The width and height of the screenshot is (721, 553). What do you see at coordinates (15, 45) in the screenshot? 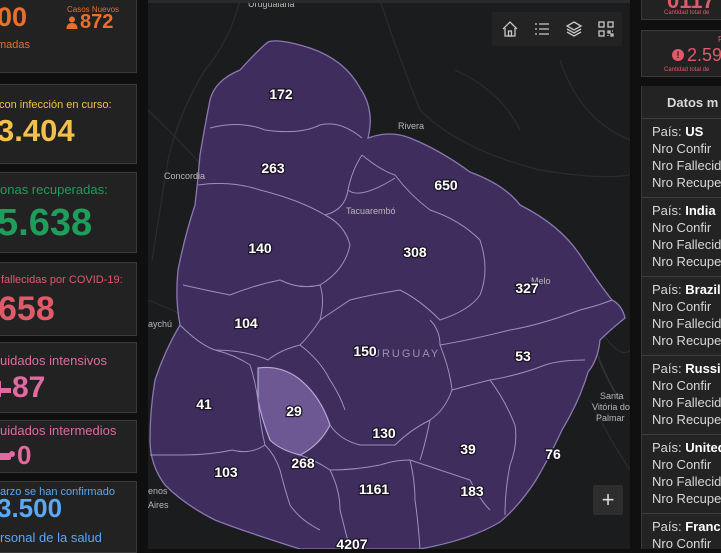
I see `confirmed-label: madas` at bounding box center [15, 45].